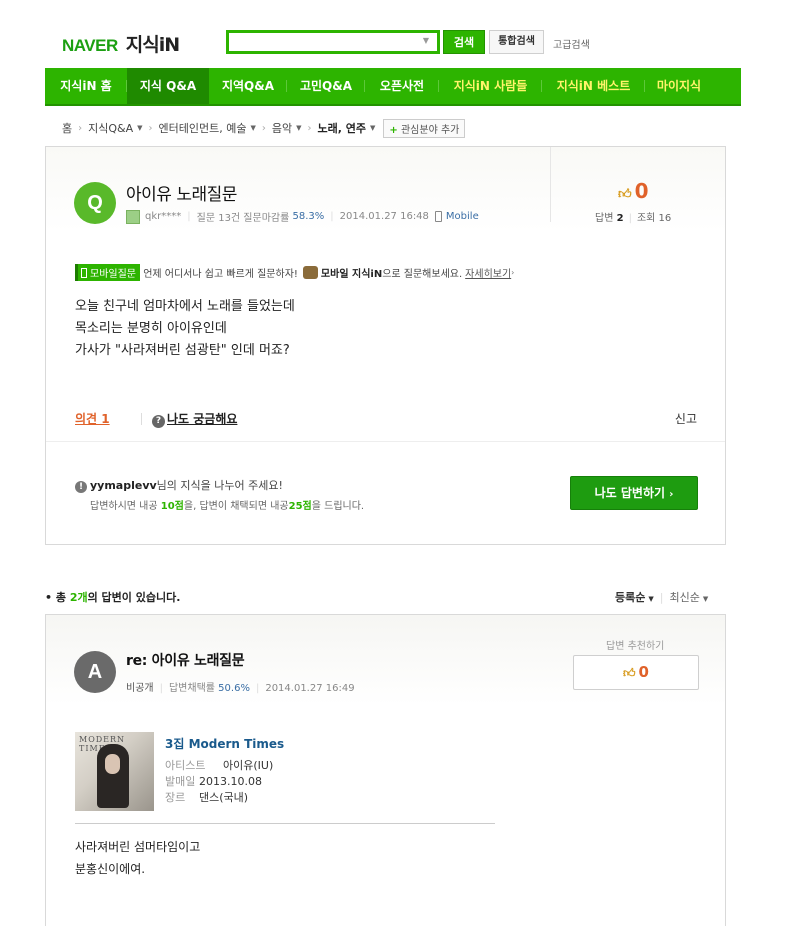  I want to click on owl-icon, so click(310, 272).